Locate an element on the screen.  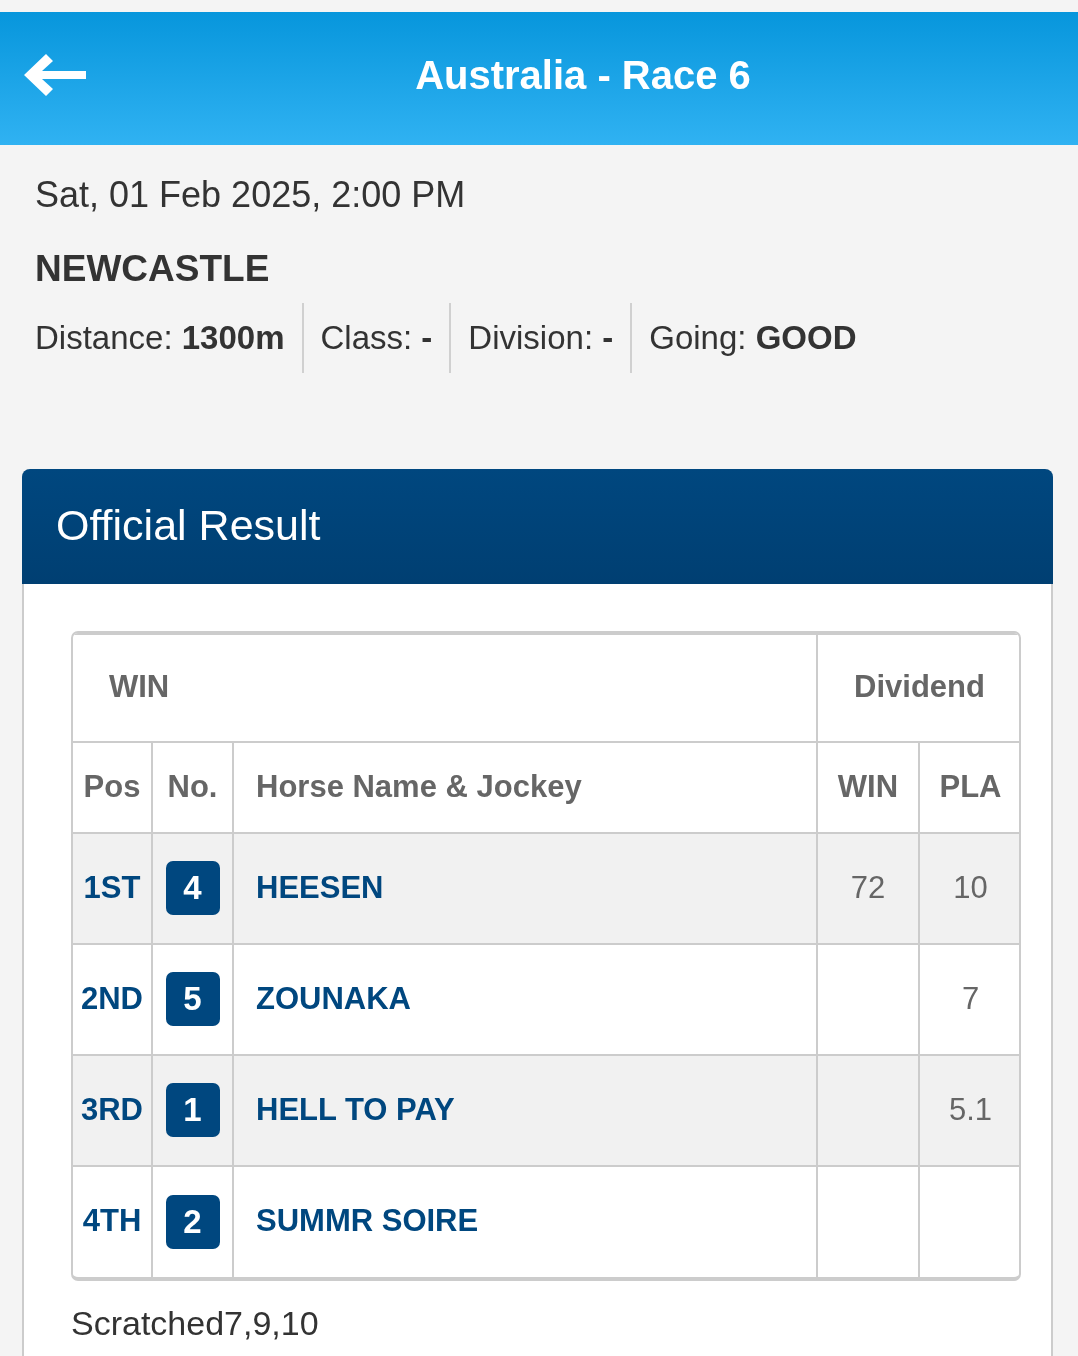
position-cell: 2ND is located at coordinates (112, 999).